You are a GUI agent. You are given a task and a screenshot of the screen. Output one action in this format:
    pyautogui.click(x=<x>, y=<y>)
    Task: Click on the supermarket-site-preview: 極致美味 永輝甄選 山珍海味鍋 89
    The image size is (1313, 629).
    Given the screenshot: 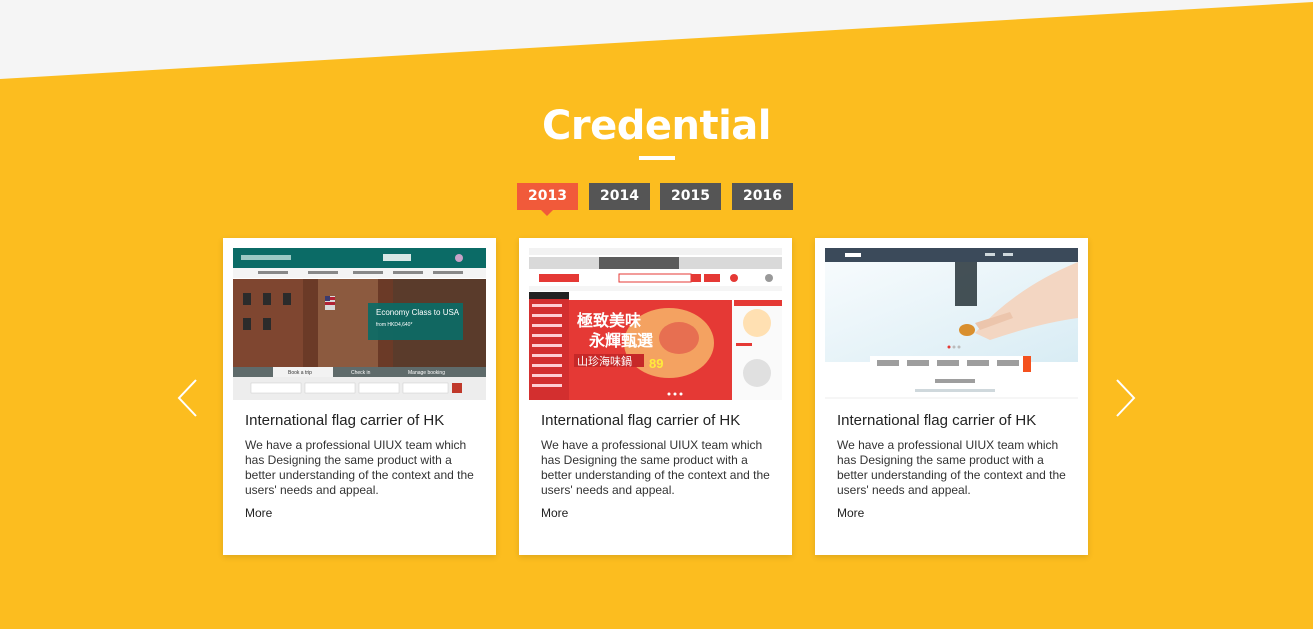 What is the action you would take?
    pyautogui.click(x=655, y=324)
    